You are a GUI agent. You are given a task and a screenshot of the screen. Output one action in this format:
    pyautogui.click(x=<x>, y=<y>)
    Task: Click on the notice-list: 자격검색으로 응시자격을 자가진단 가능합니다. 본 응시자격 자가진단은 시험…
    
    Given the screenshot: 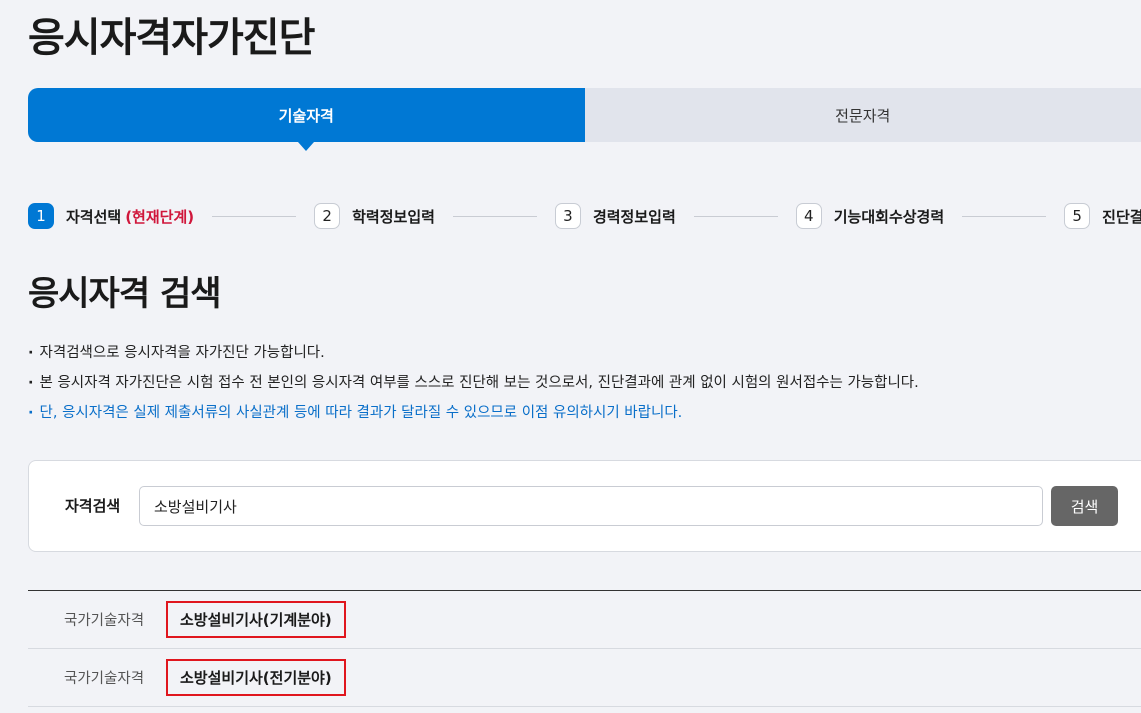 What is the action you would take?
    pyautogui.click(x=473, y=383)
    